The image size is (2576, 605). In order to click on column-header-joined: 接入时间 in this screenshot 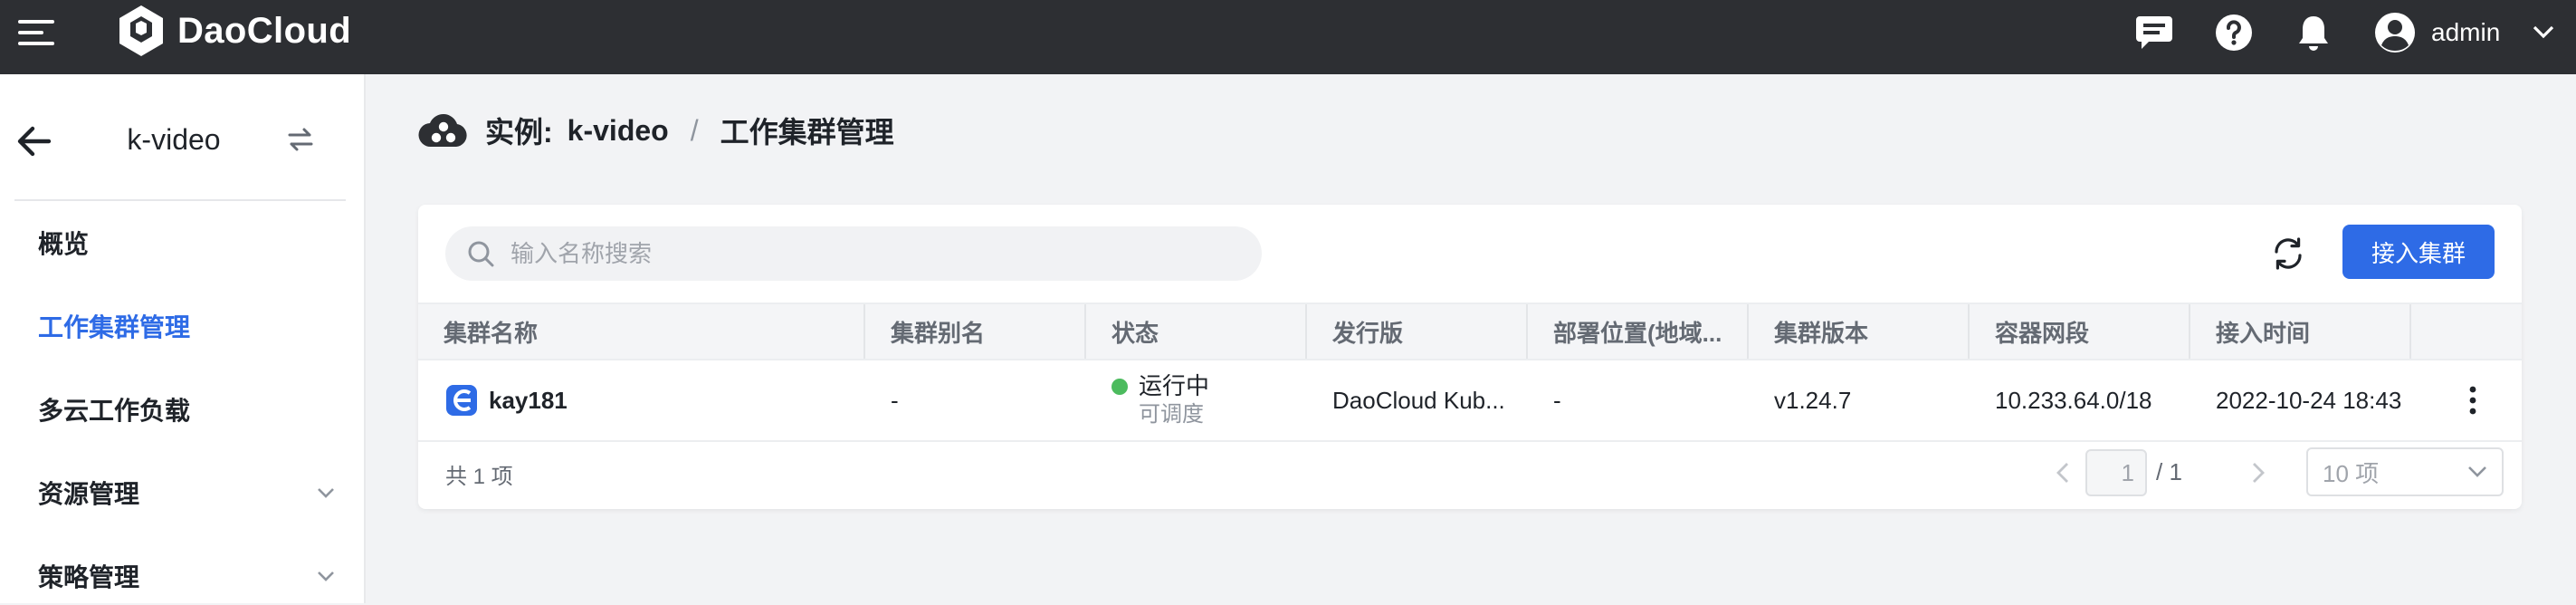, I will do `click(2300, 331)`.